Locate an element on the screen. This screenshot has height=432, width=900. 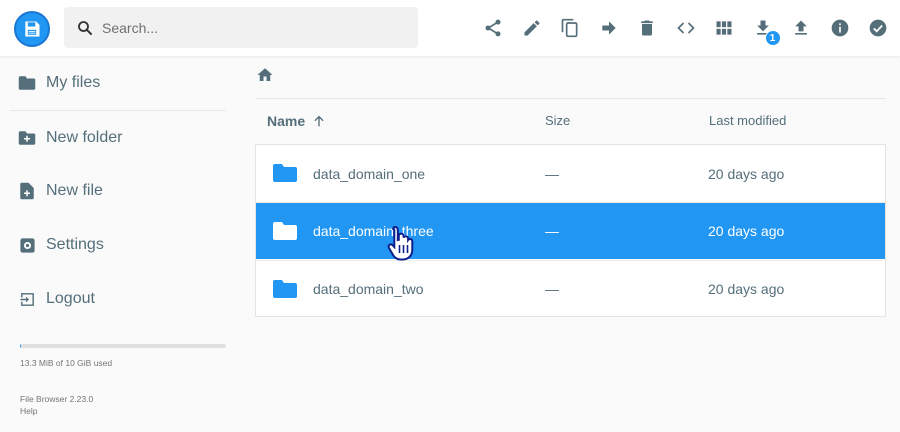
rename-button is located at coordinates (532, 28).